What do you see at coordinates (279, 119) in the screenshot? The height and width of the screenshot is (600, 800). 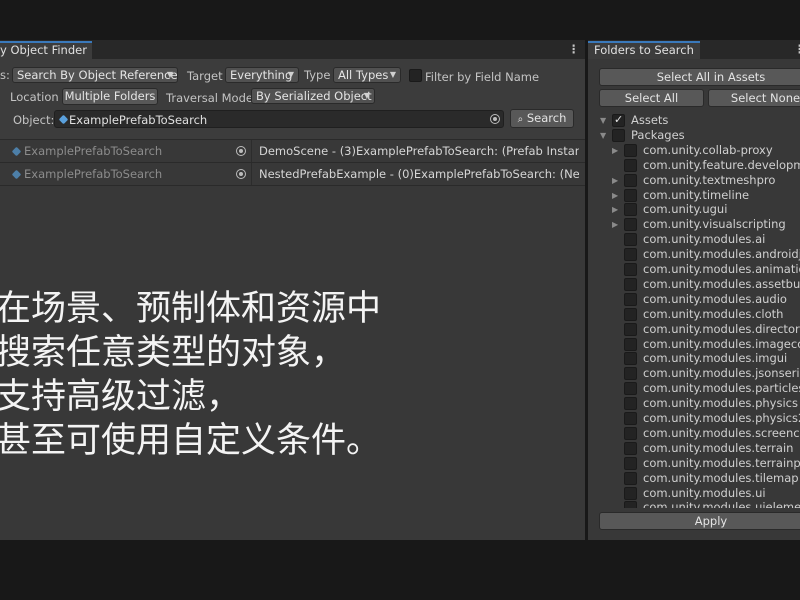 I see `object-field: ExamplePrefabToSearch` at bounding box center [279, 119].